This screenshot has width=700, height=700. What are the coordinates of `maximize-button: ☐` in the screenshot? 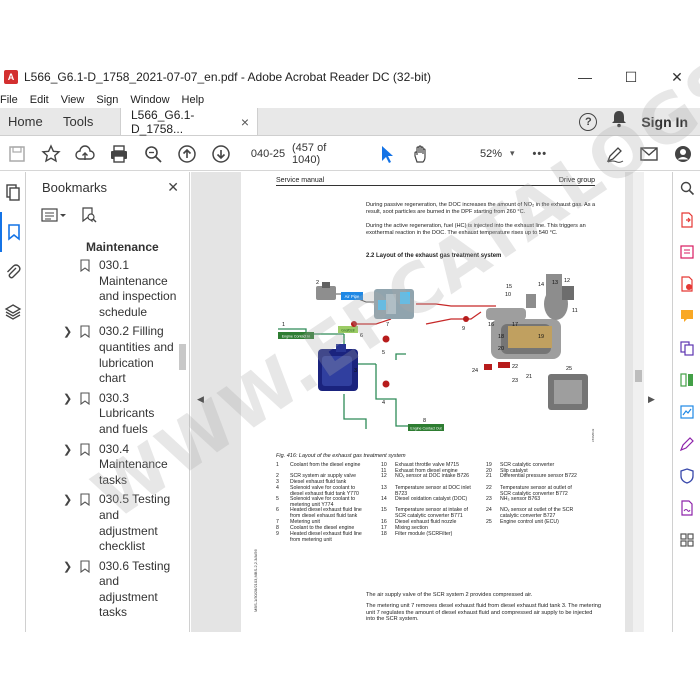 It's located at (631, 77).